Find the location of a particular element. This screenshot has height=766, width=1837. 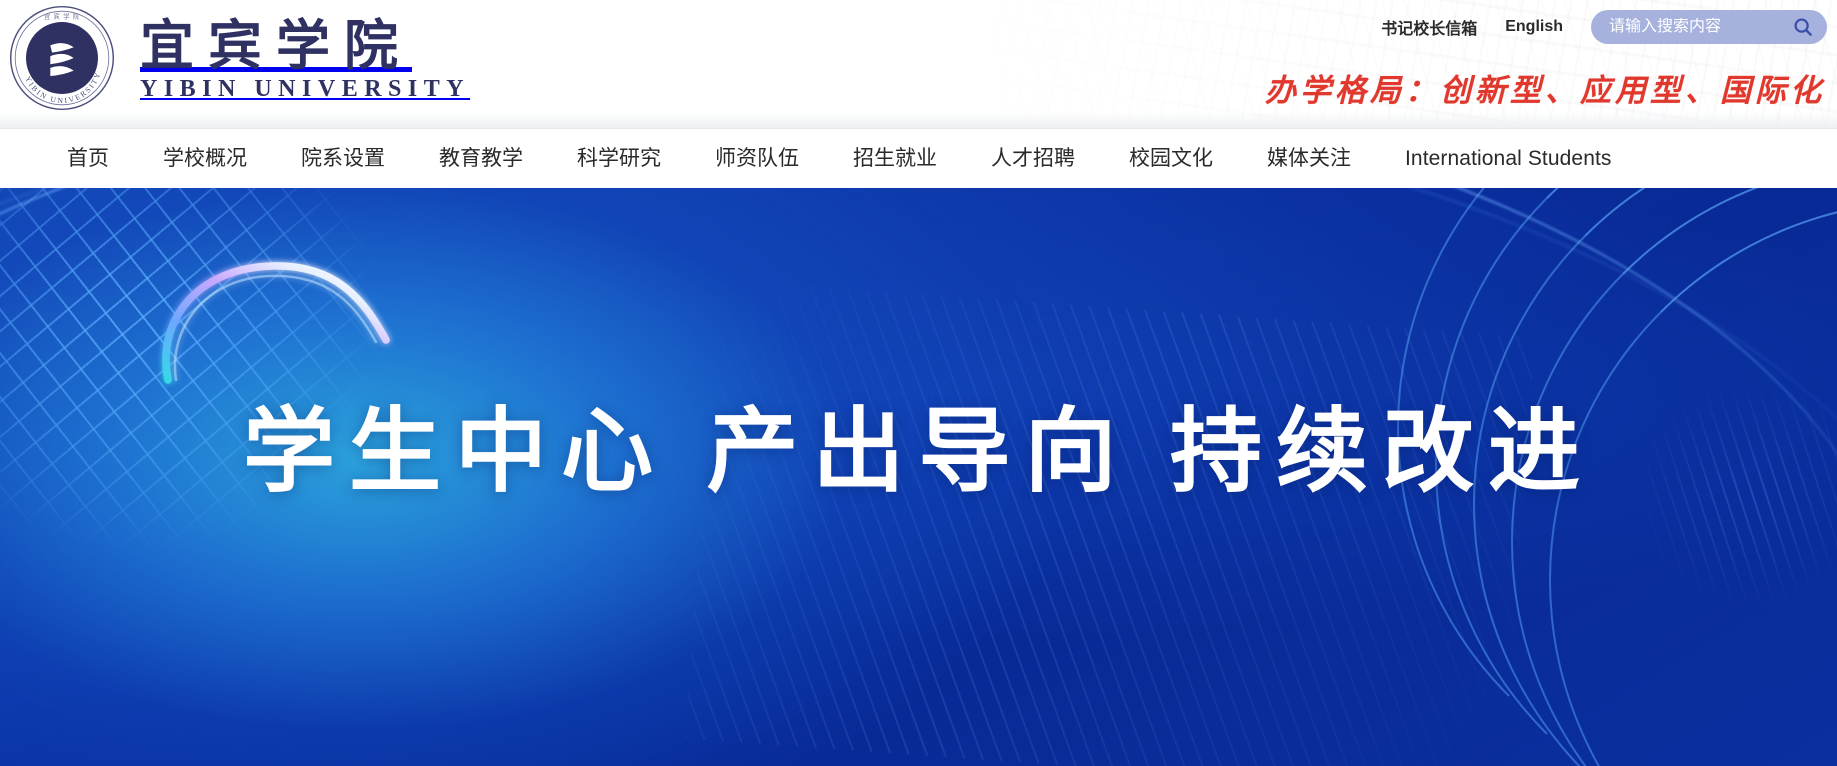

search-box is located at coordinates (1709, 27).